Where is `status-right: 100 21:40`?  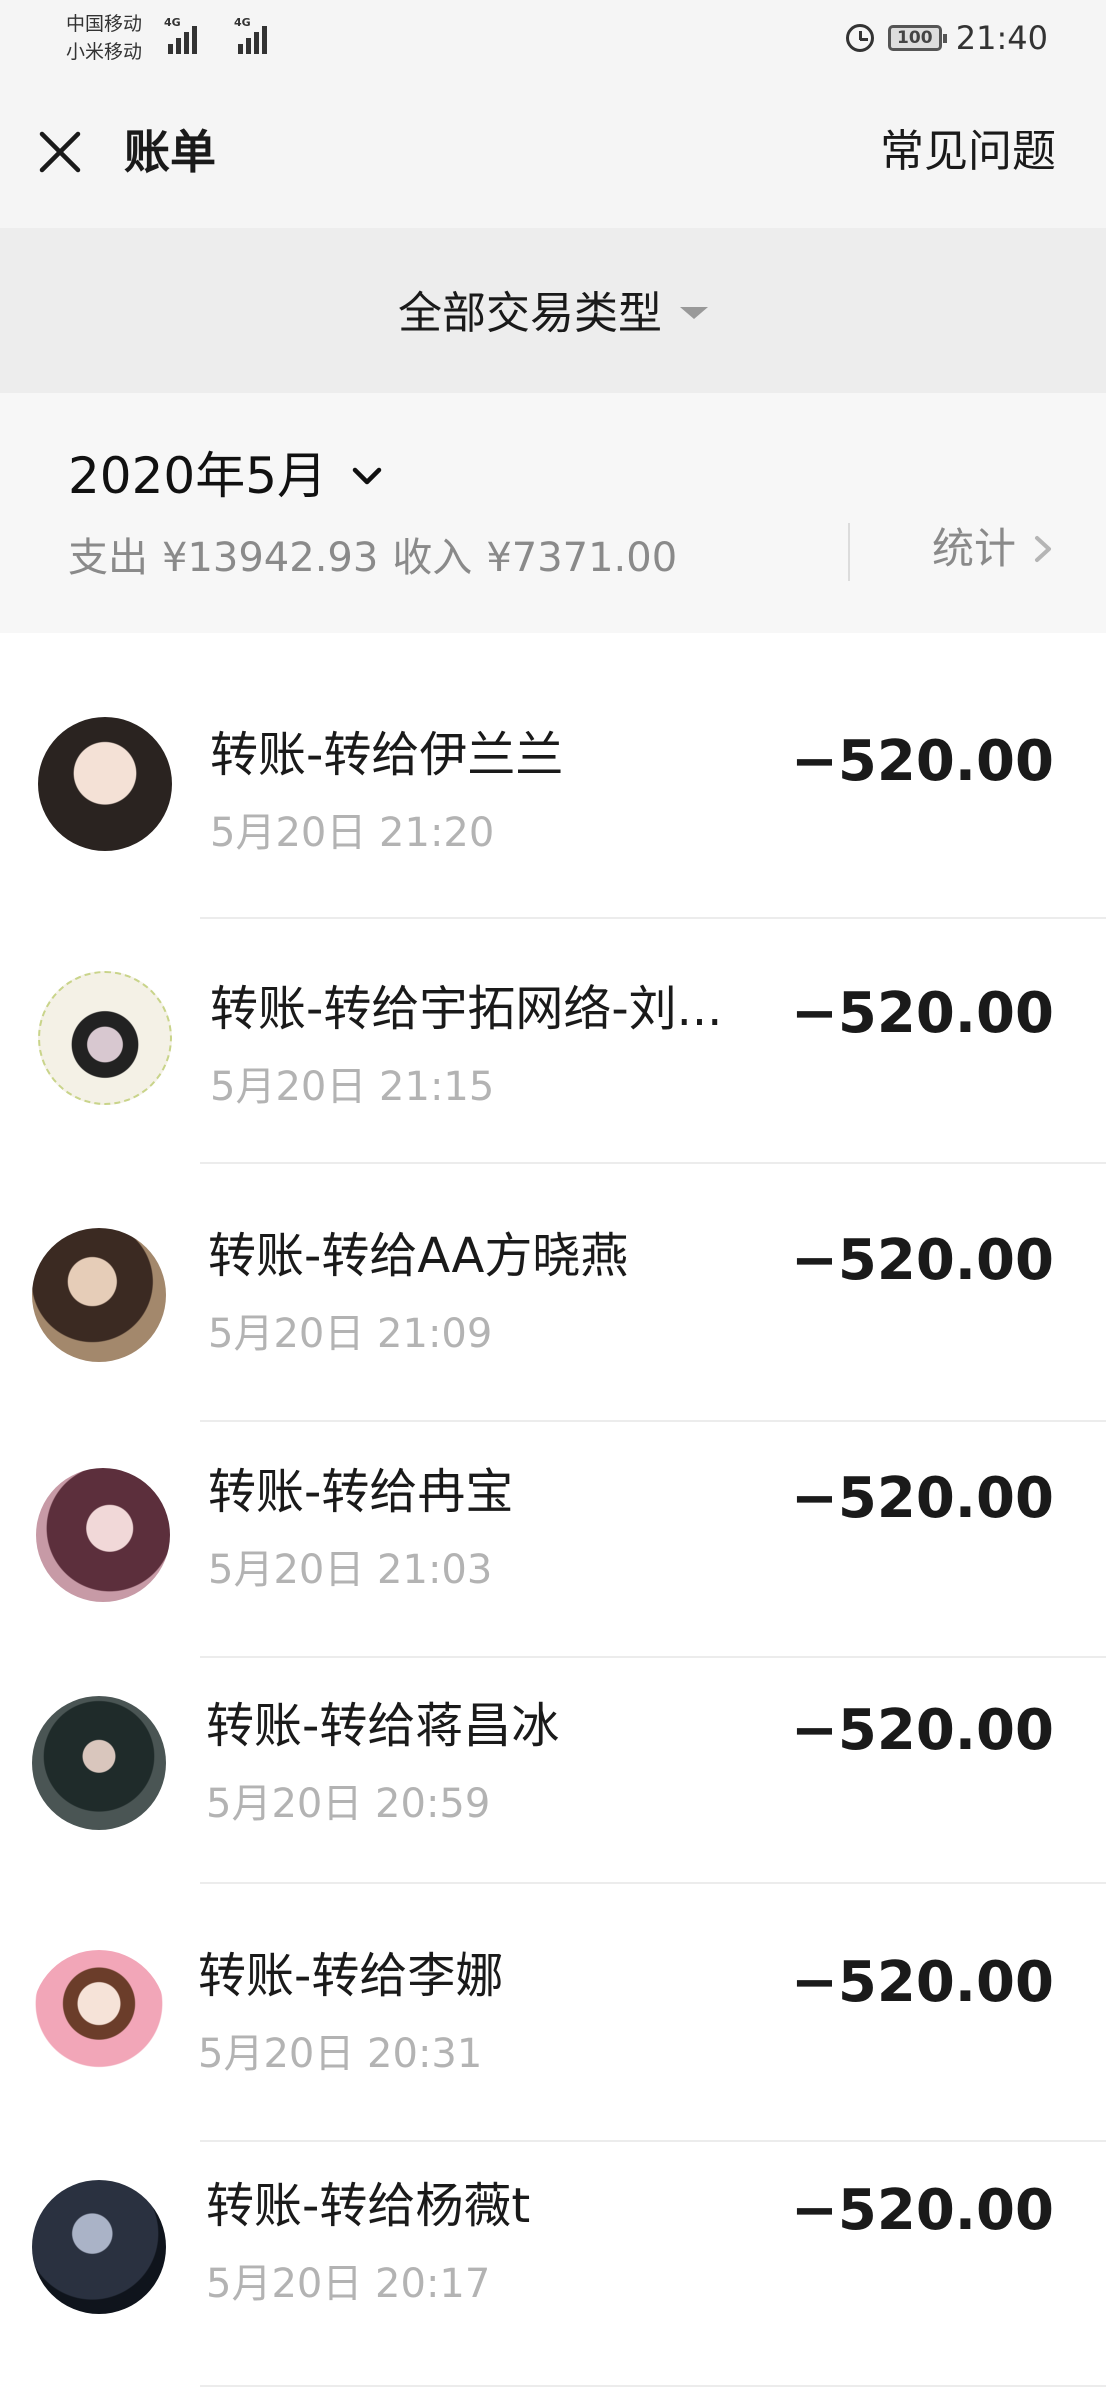
status-right: 100 21:40 is located at coordinates (946, 38).